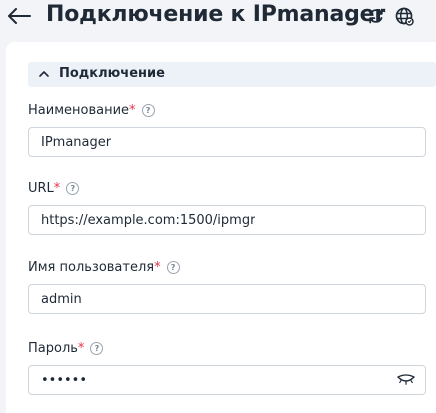  I want to click on username-field: admin, so click(227, 299).